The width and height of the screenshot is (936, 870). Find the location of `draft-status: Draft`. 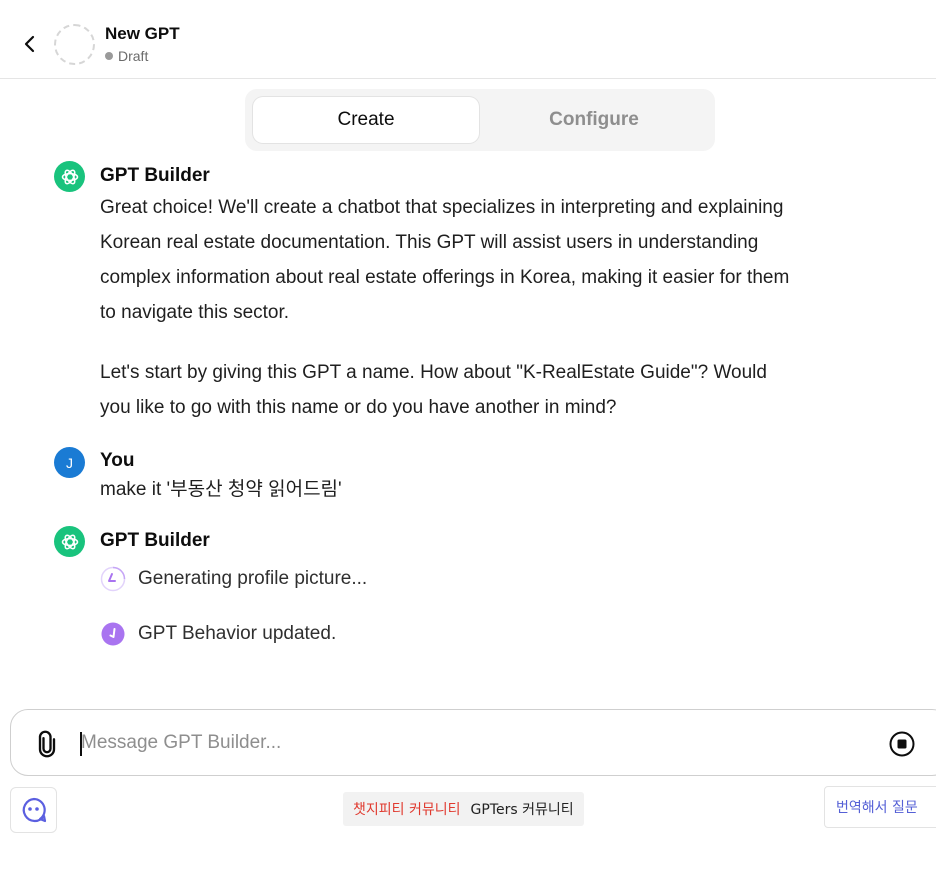

draft-status: Draft is located at coordinates (126, 56).